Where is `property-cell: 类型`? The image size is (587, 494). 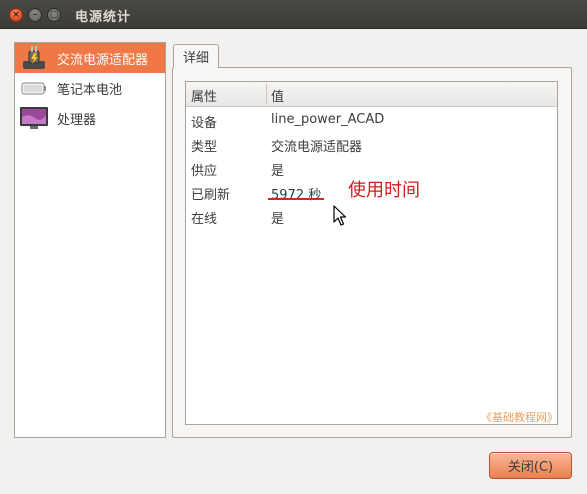
property-cell: 类型 is located at coordinates (204, 147).